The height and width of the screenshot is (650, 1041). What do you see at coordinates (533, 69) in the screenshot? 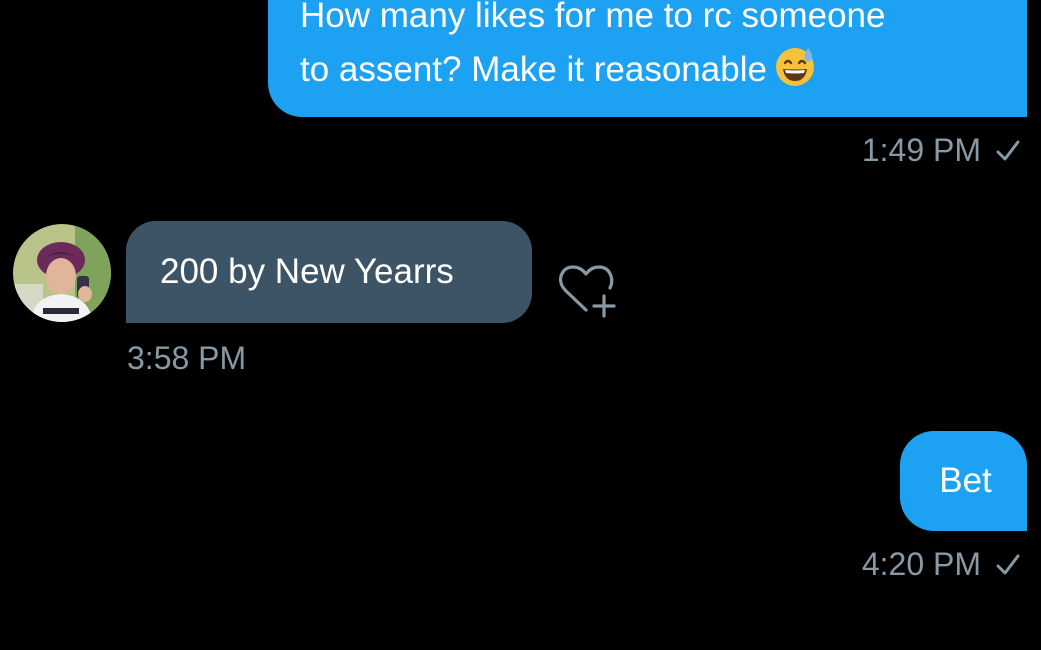
I see `message-text: to assent? Make it reasonable` at bounding box center [533, 69].